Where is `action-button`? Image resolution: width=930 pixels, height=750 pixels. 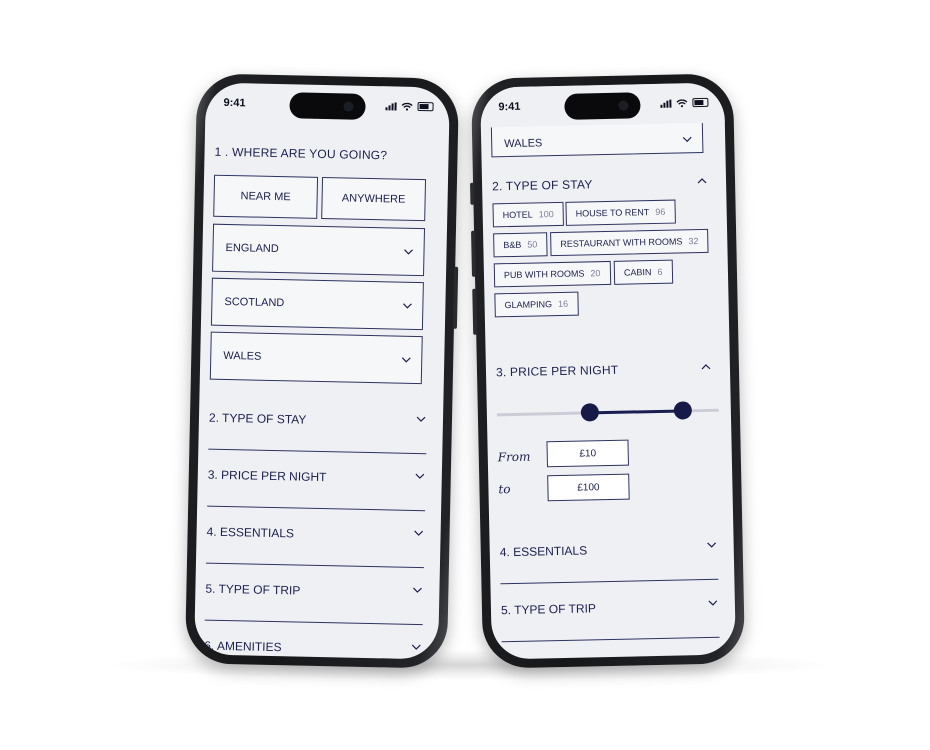 action-button is located at coordinates (472, 193).